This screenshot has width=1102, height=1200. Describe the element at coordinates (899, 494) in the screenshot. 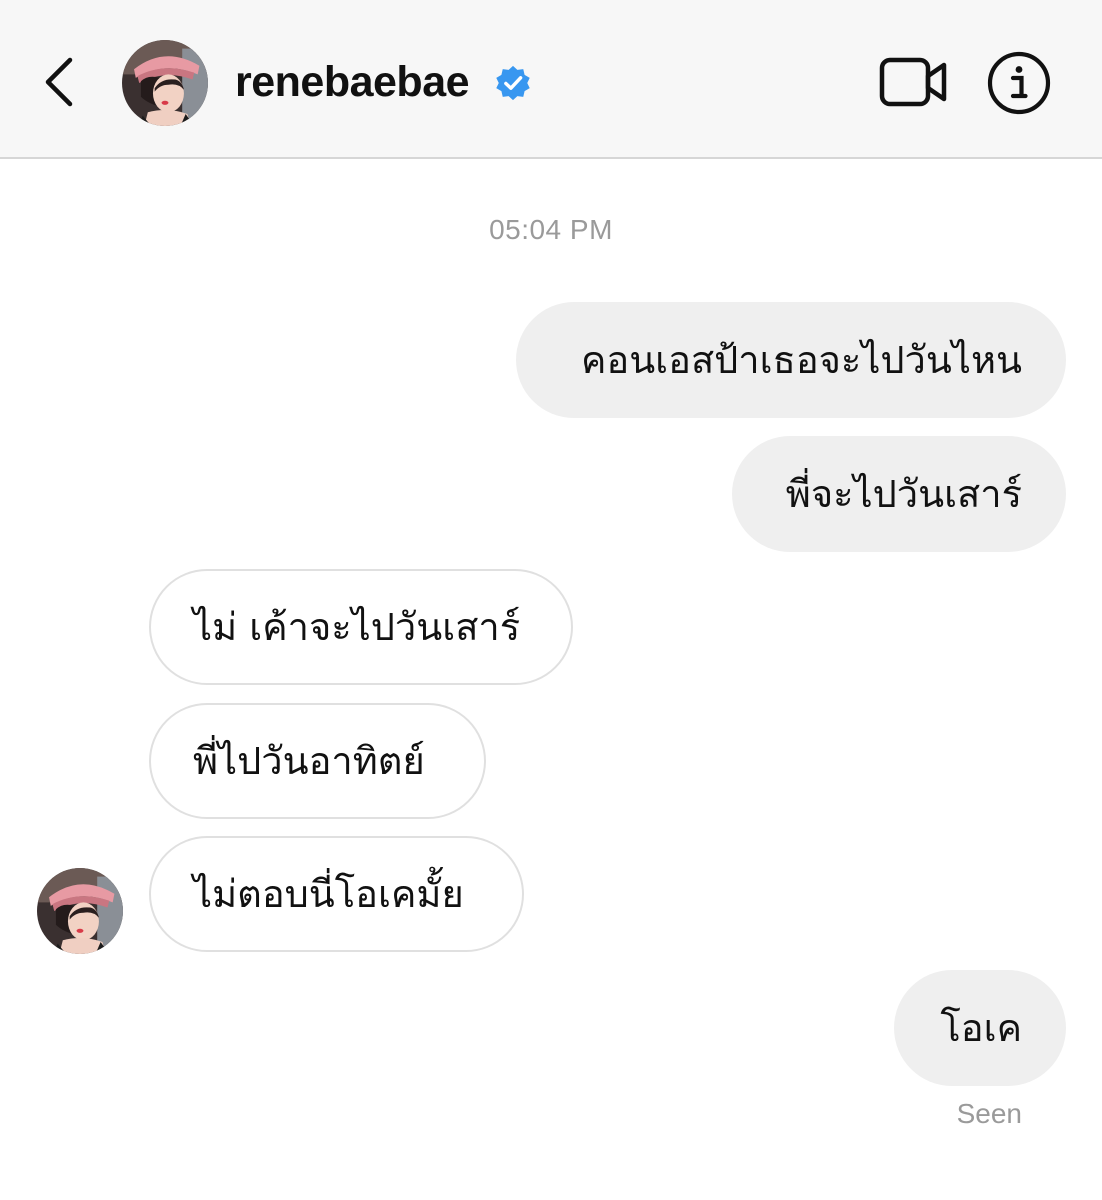

I see `message-bubble-outgoing: พี่จะไปวันเสาร์` at that location.